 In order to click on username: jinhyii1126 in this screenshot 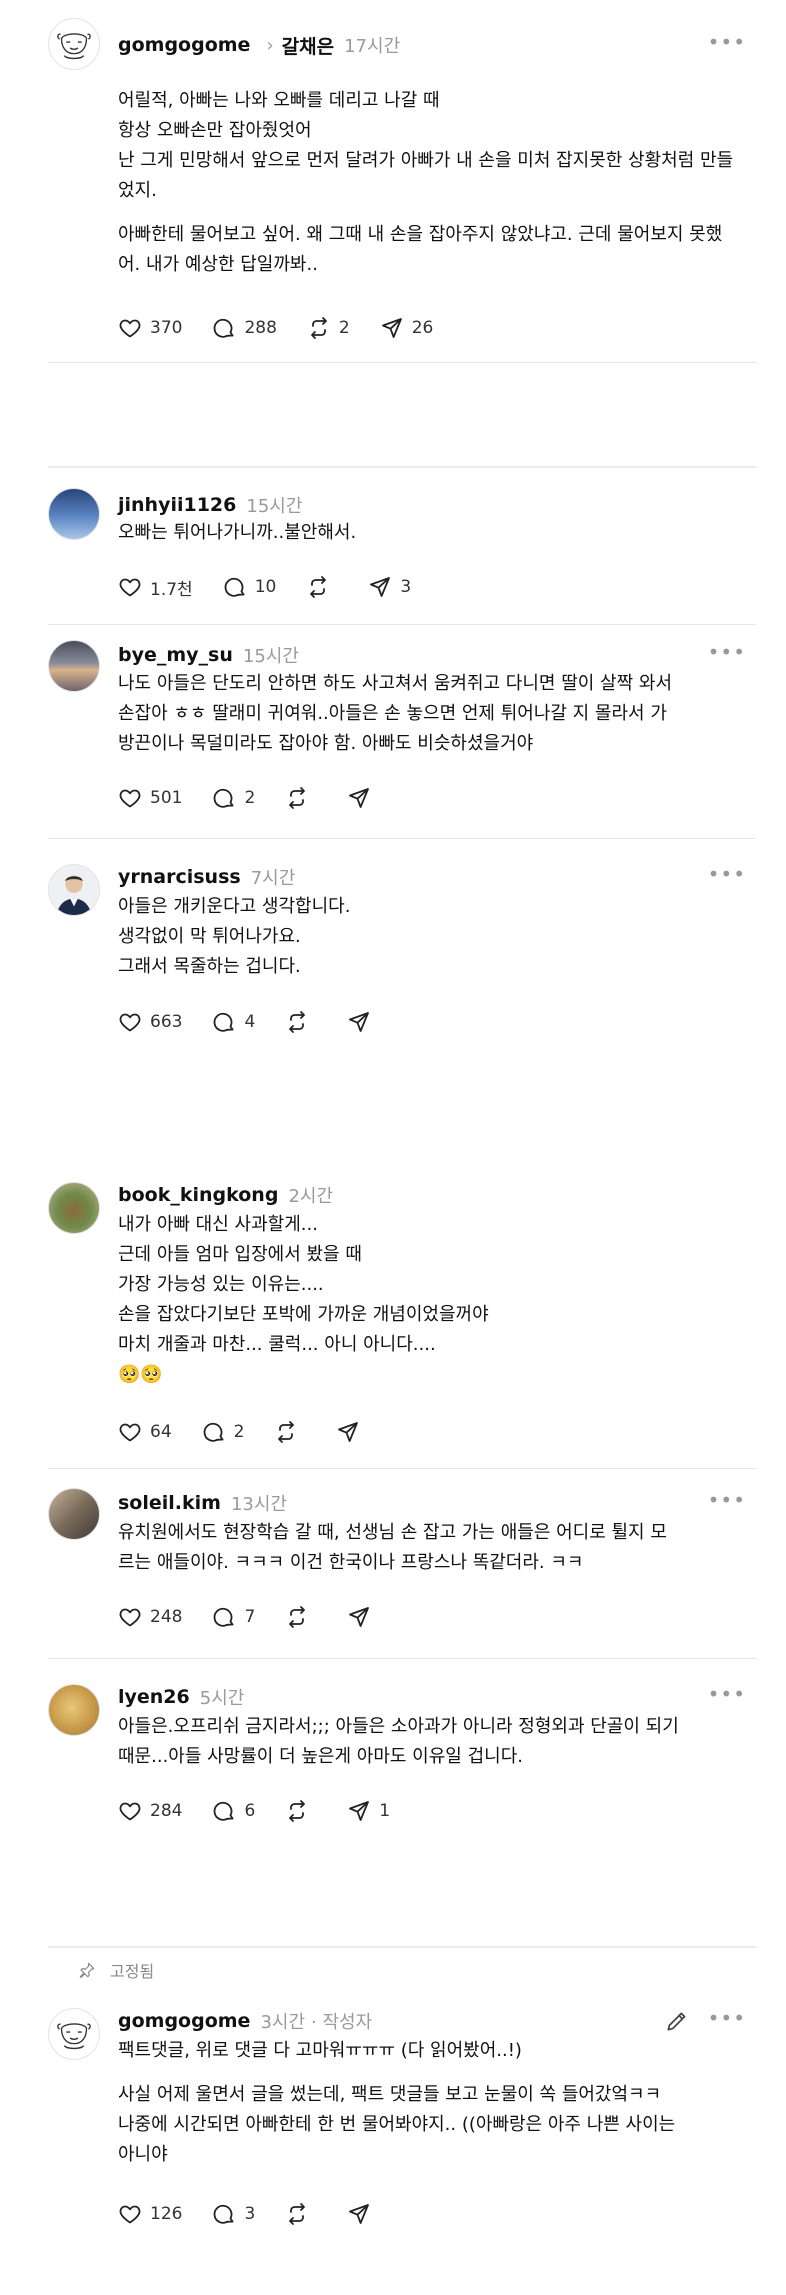, I will do `click(177, 505)`.